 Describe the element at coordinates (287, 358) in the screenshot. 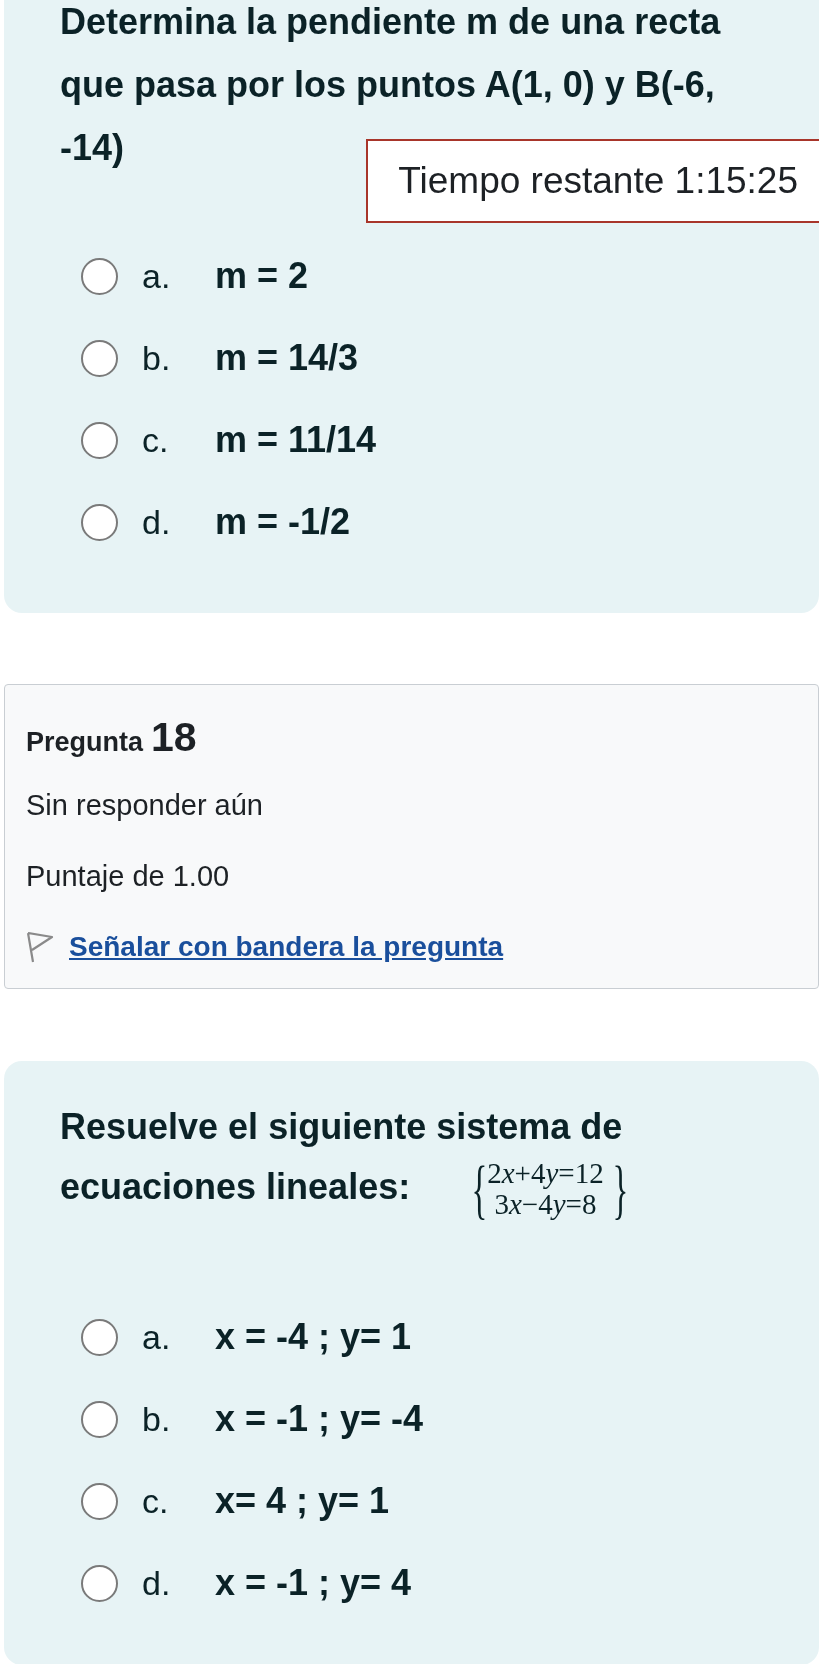

I see `answer-label: m = 14/3` at that location.